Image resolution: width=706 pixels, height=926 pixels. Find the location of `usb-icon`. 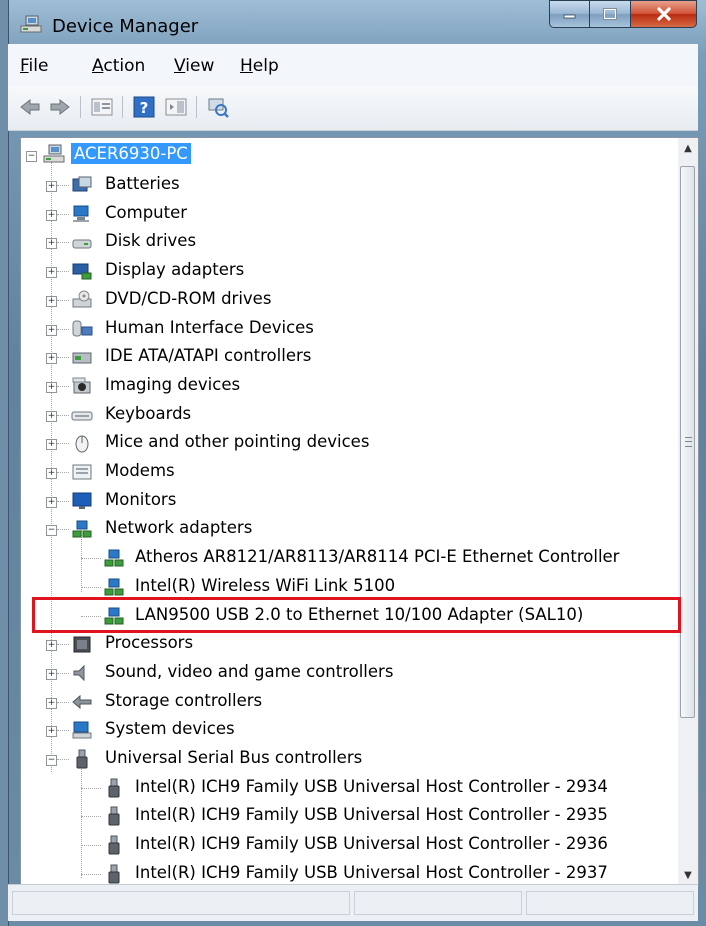

usb-icon is located at coordinates (82, 759).